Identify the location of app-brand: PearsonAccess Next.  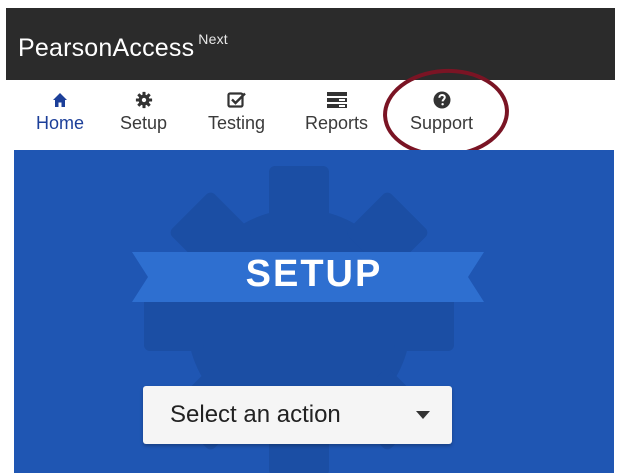
(123, 47).